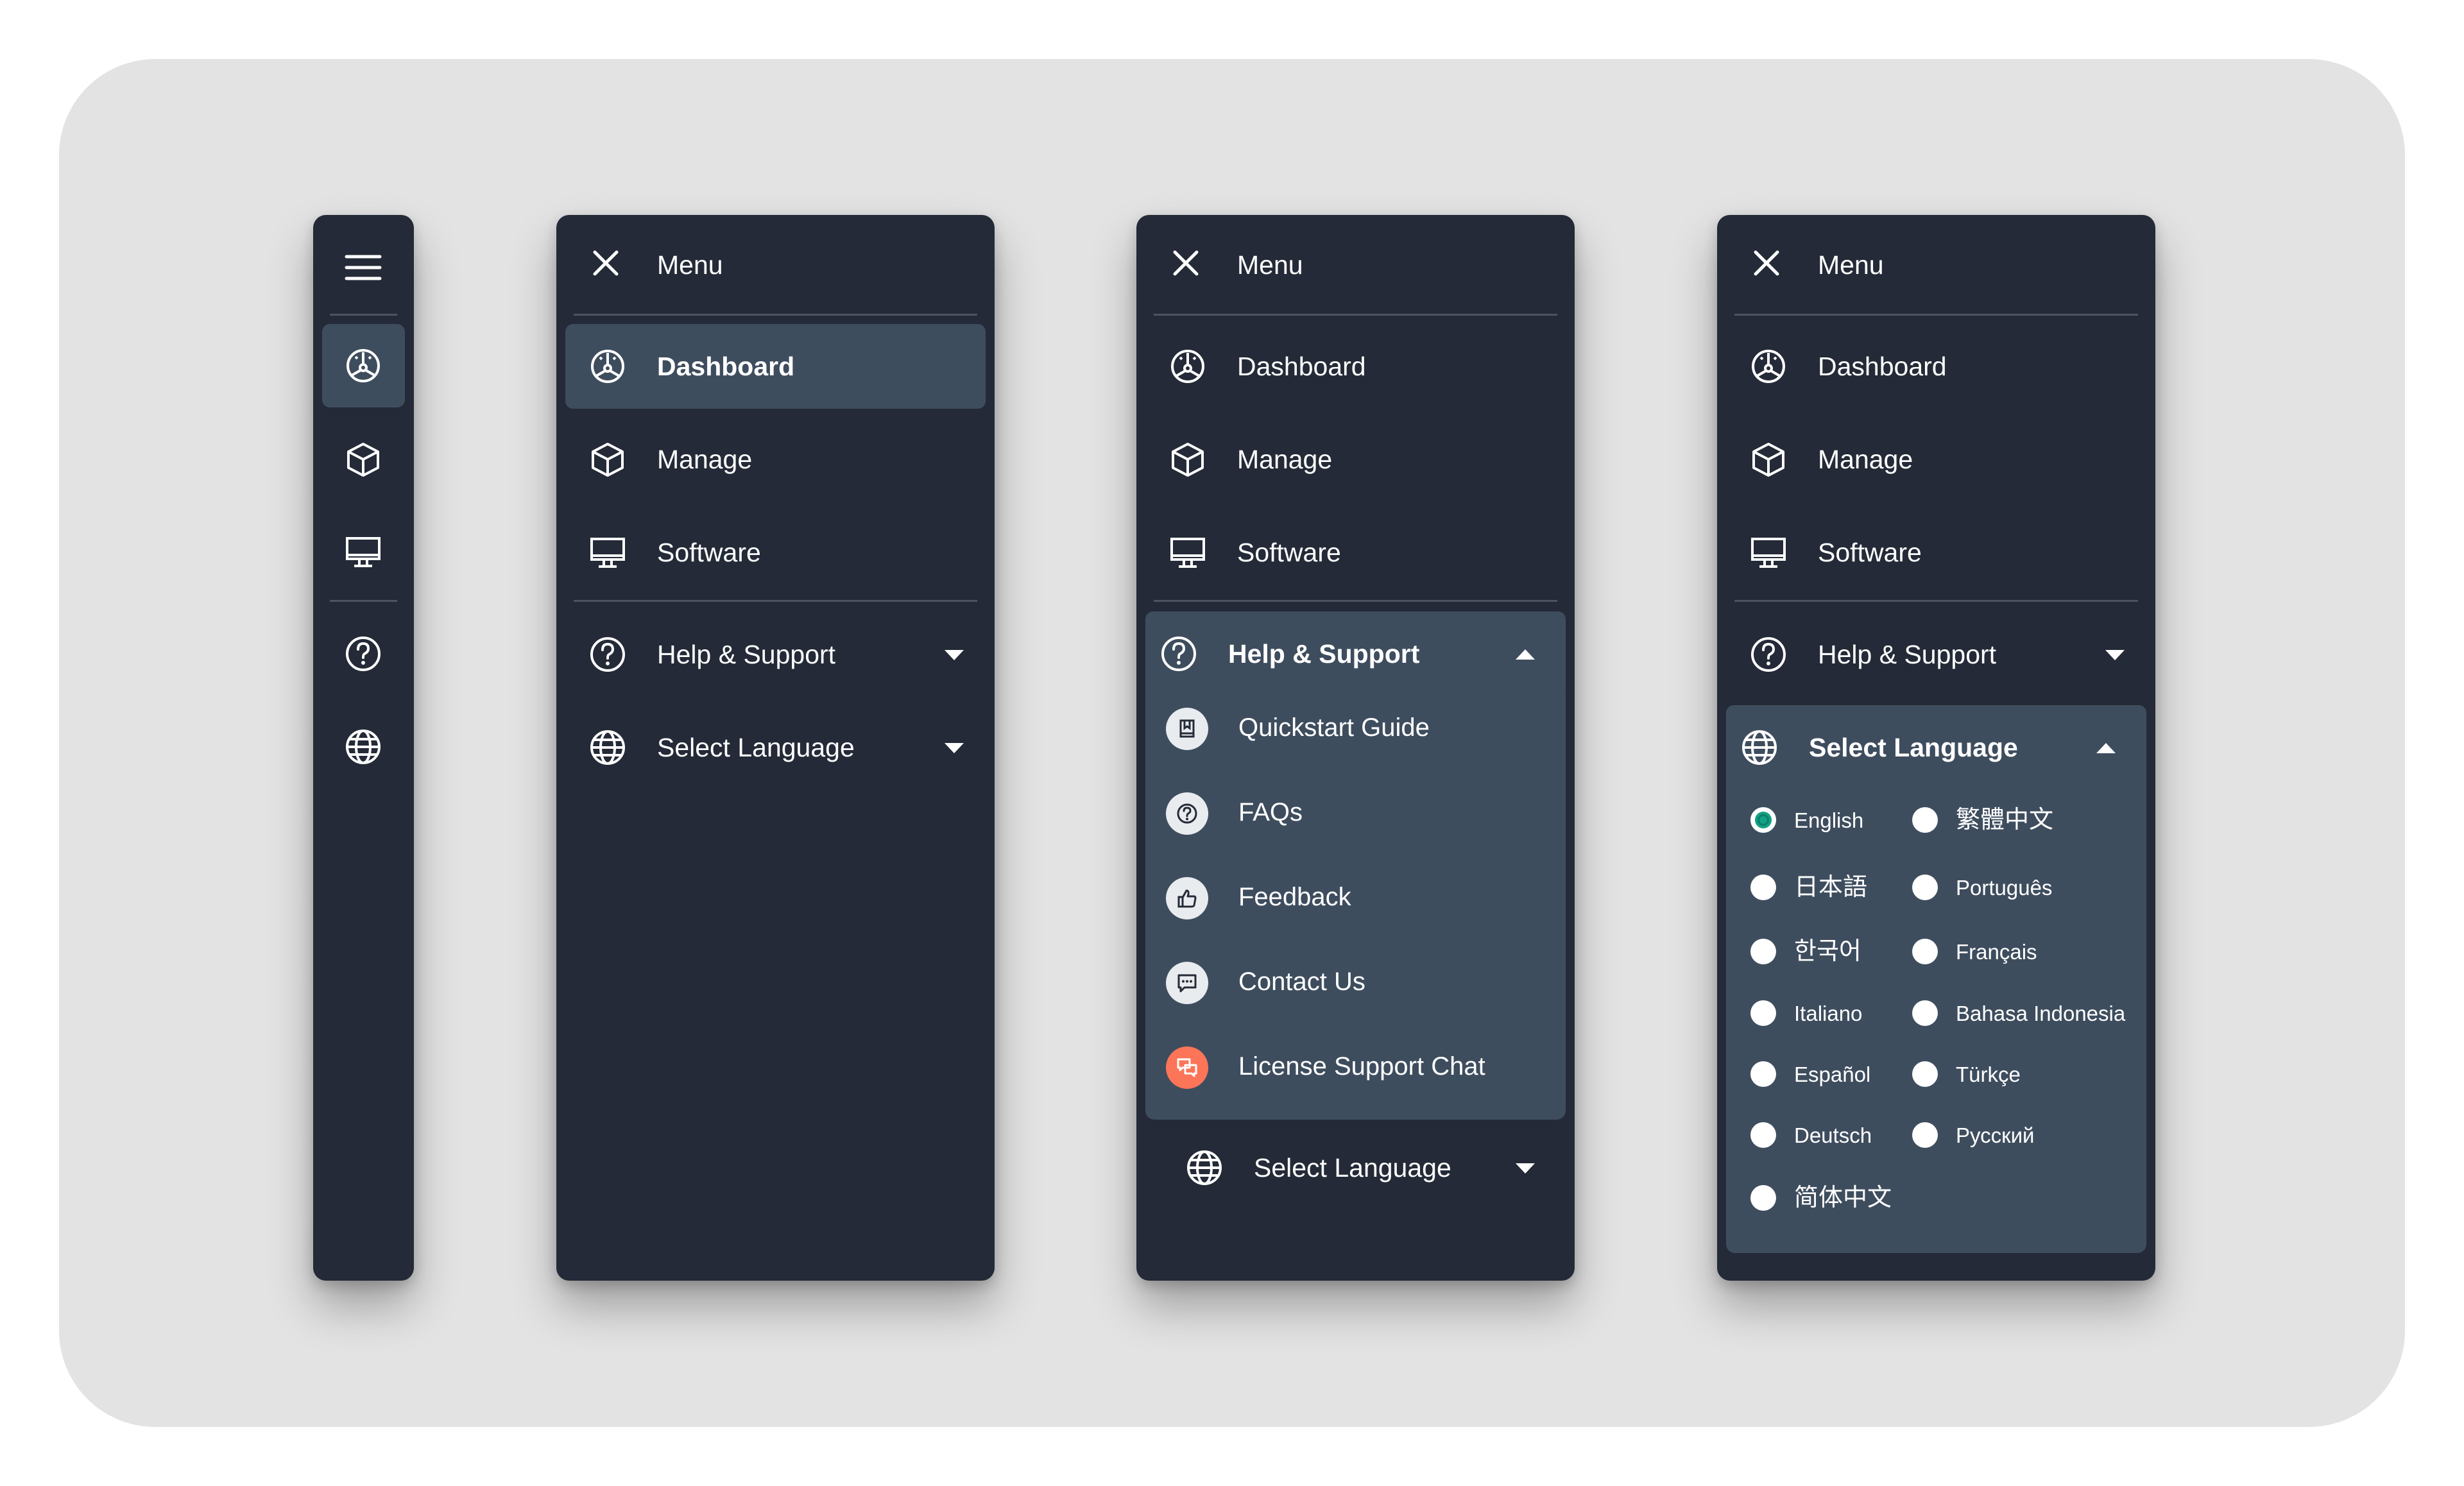 The image size is (2464, 1486). I want to click on language-label: 日本語, so click(1831, 887).